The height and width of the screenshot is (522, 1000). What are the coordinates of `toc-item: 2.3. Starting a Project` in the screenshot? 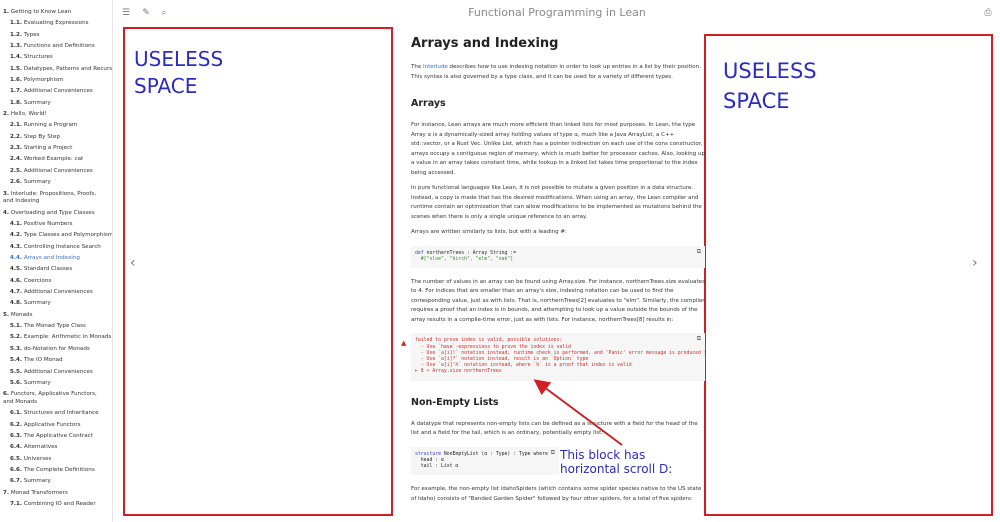 It's located at (56, 148).